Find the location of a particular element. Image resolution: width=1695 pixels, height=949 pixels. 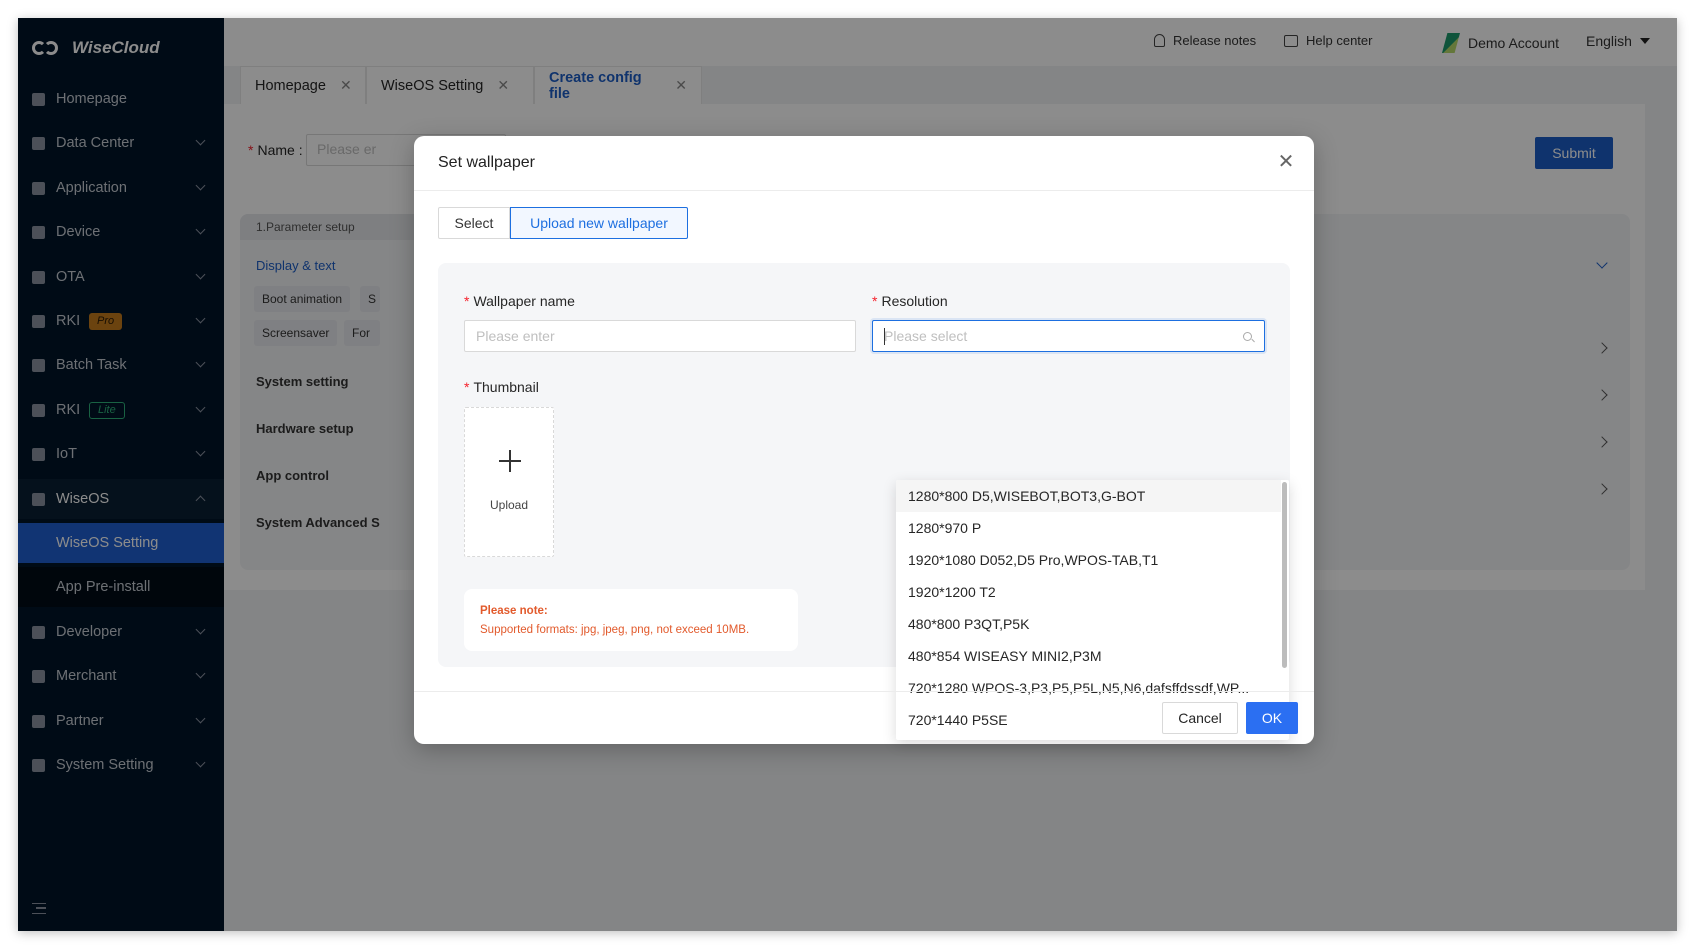

dropdown-option: 1920*1080 D052,D5 Pro,WPOS-TAB,T1 is located at coordinates (1088, 560).